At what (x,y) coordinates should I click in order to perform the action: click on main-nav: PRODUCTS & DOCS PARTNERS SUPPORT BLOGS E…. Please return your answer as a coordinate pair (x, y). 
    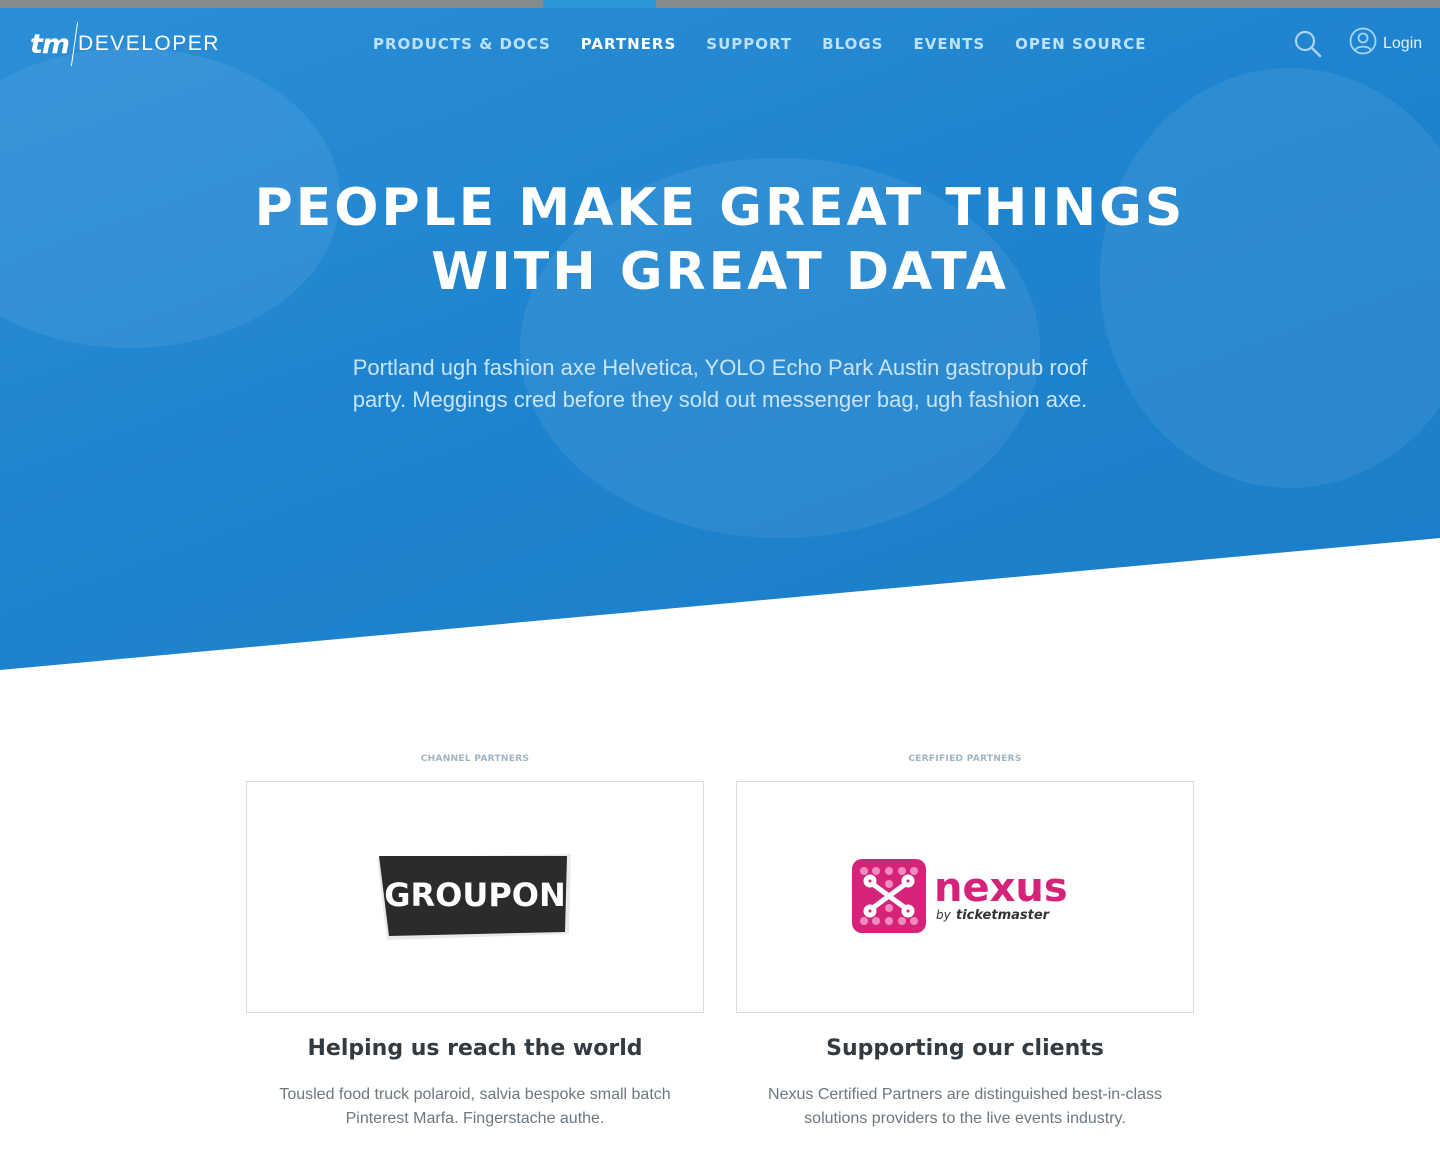
    Looking at the image, I should click on (759, 44).